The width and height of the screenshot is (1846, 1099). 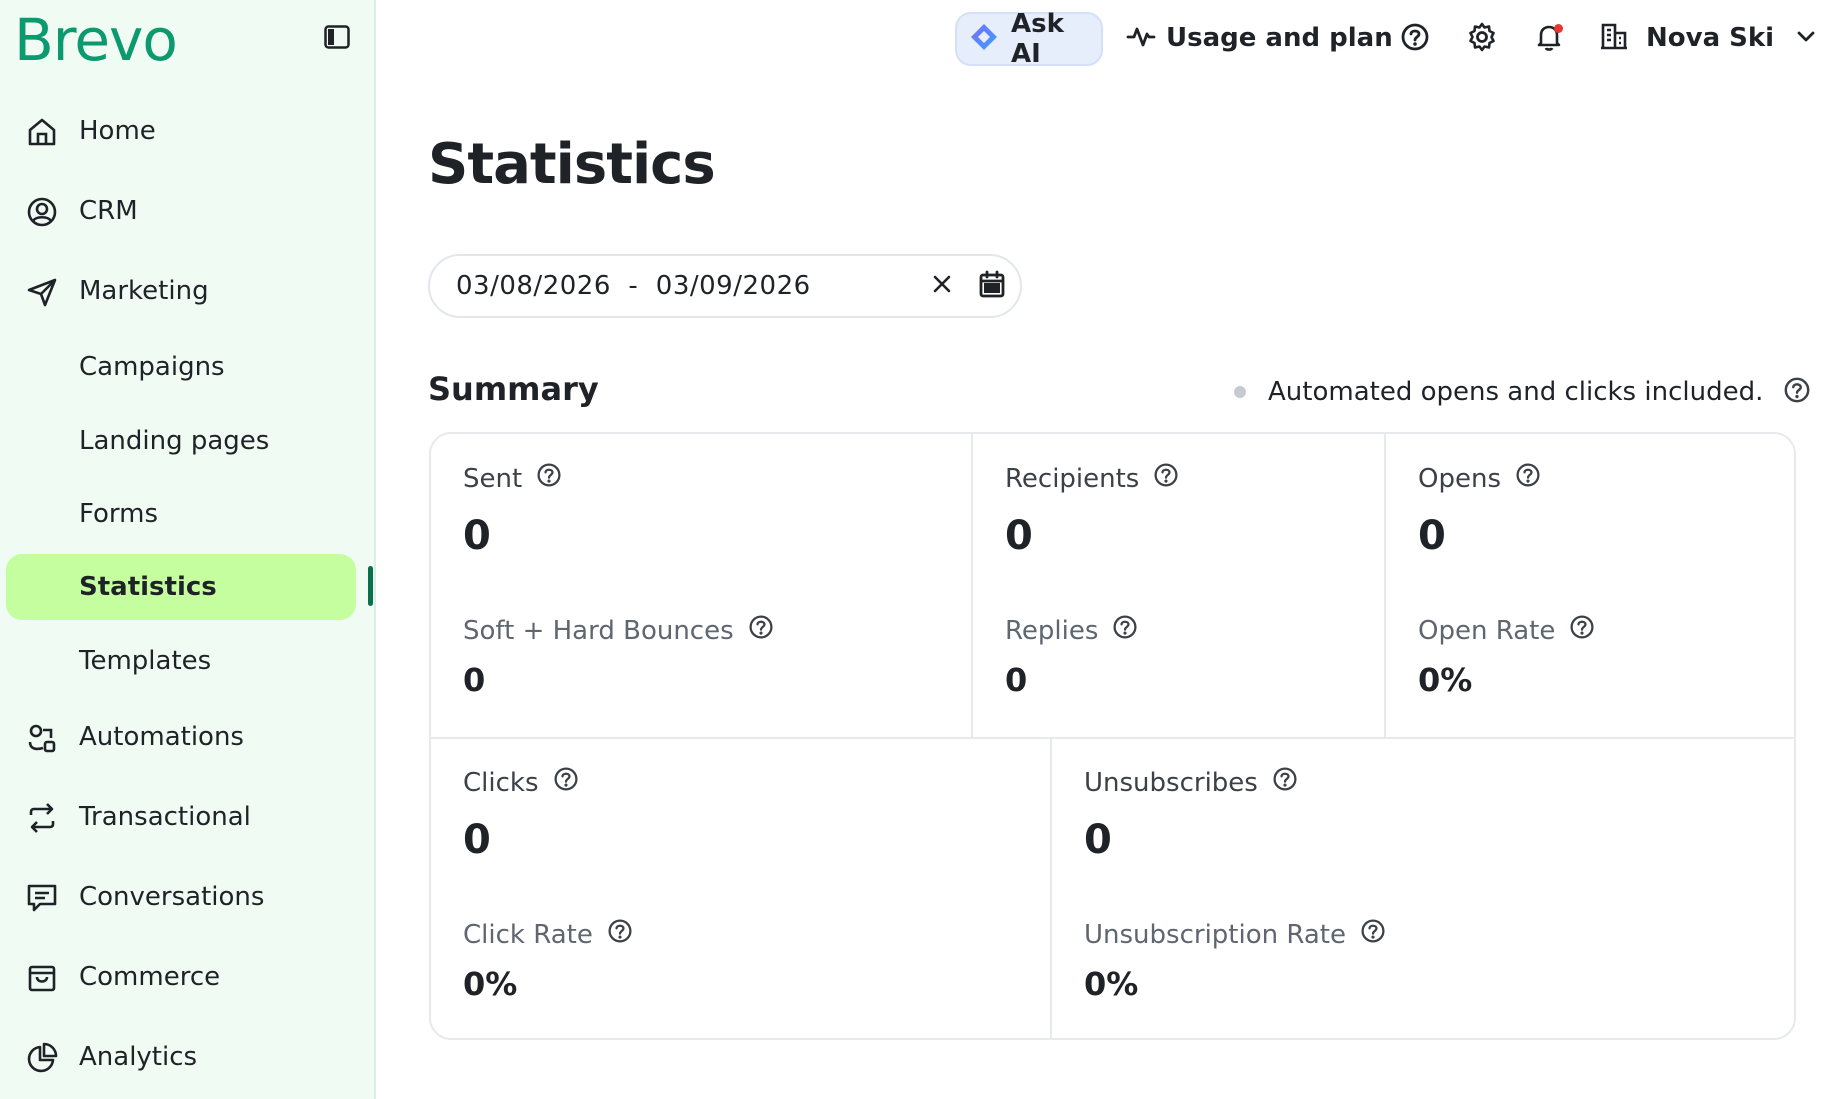 What do you see at coordinates (1479, 510) in the screenshot?
I see `metric-opens: Opens 0` at bounding box center [1479, 510].